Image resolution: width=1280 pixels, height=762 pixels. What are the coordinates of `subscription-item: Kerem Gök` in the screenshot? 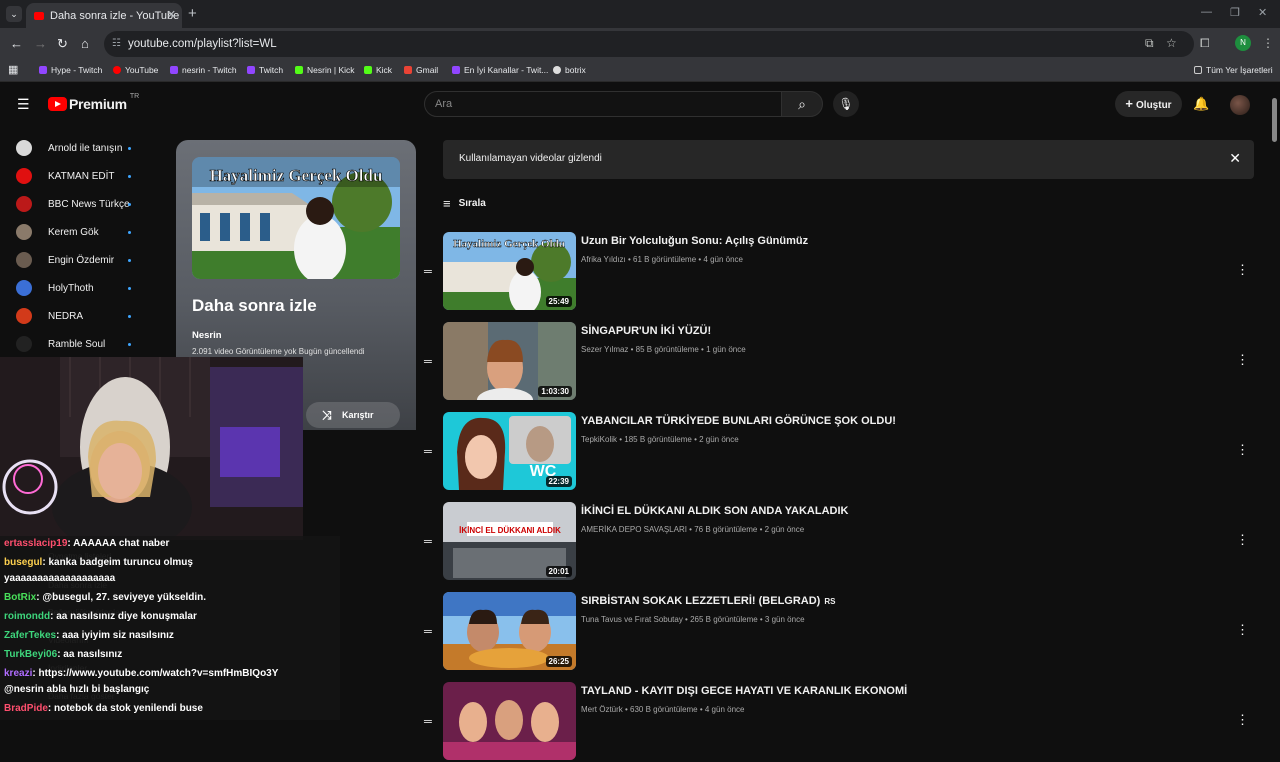 It's located at (81, 232).